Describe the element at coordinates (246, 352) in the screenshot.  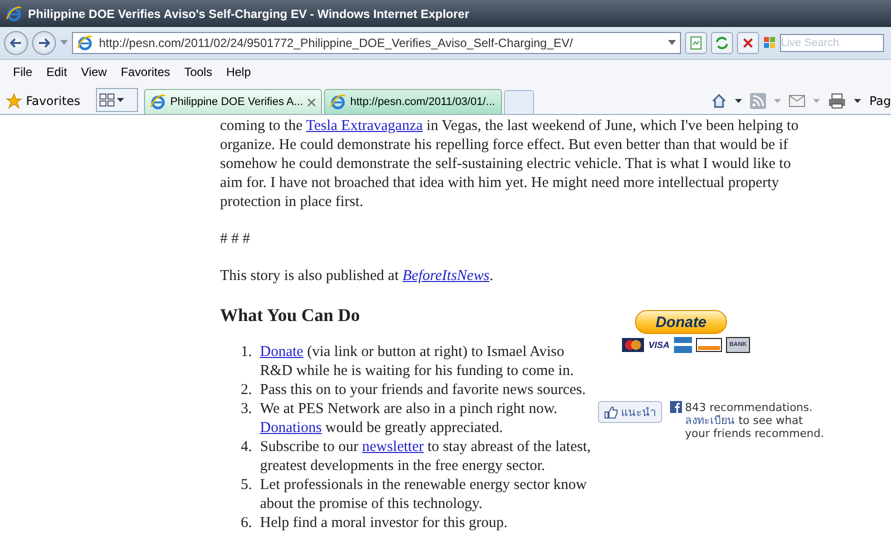
I see `list-number: 1.` at that location.